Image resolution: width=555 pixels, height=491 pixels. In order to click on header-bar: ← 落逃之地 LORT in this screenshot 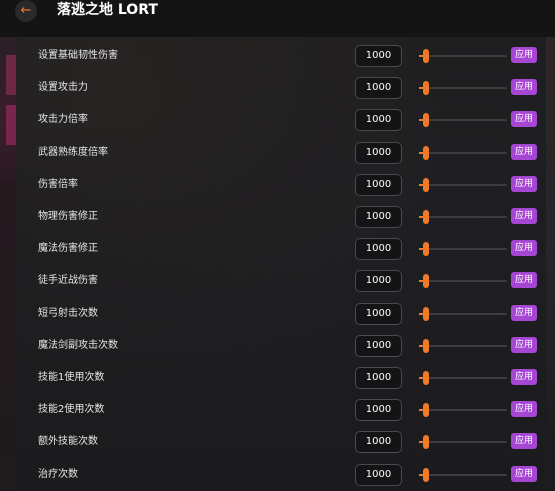, I will do `click(277, 18)`.